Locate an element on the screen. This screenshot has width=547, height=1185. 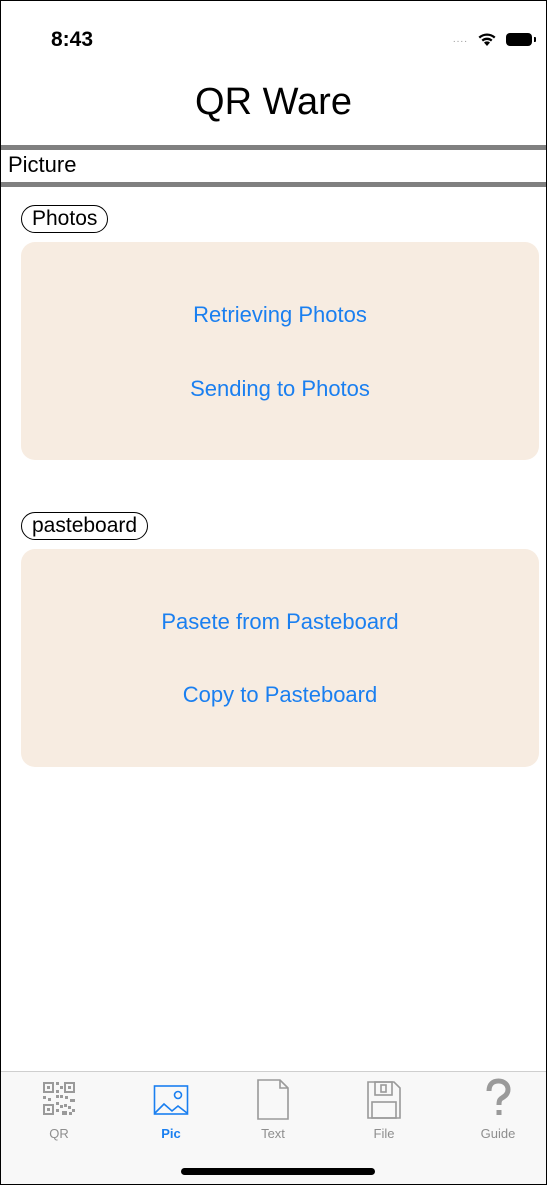
floppy-disk-icon is located at coordinates (384, 1100).